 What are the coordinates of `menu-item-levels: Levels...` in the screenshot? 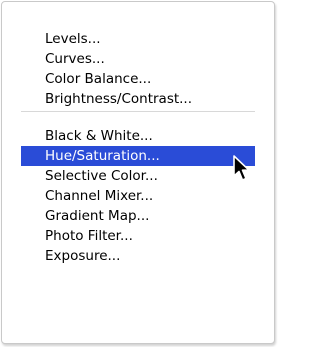 It's located at (138, 39).